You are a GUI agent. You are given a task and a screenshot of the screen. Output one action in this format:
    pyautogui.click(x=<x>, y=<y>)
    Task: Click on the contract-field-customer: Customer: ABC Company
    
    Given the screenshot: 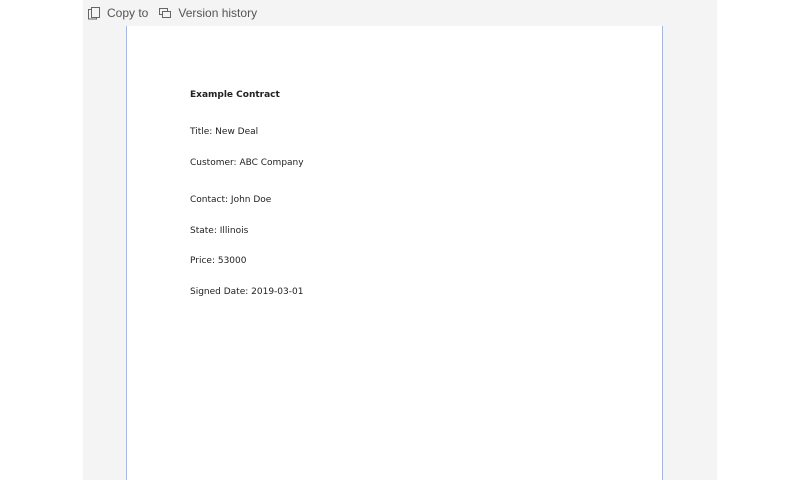 What is the action you would take?
    pyautogui.click(x=247, y=163)
    